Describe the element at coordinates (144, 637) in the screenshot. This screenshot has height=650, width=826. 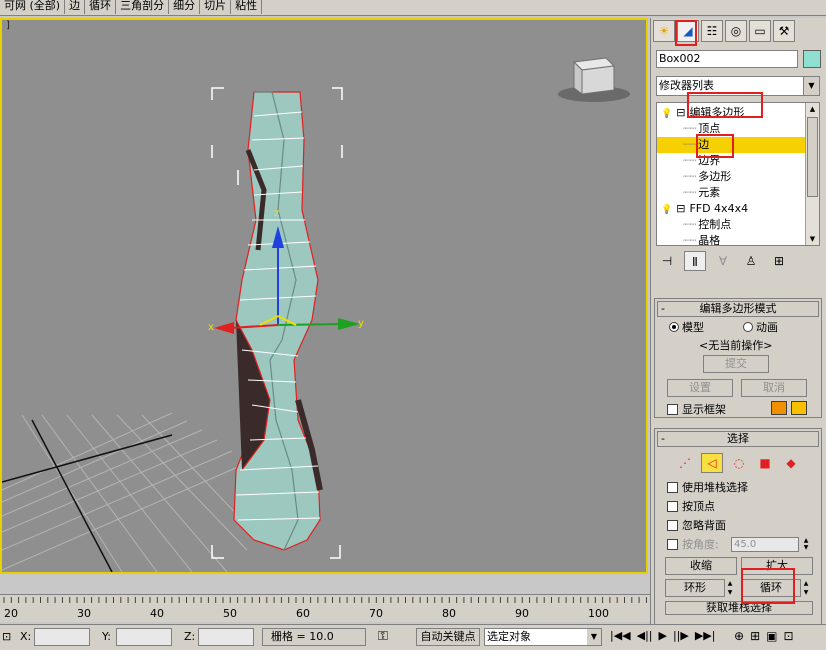
I see `y-coordinate-field` at that location.